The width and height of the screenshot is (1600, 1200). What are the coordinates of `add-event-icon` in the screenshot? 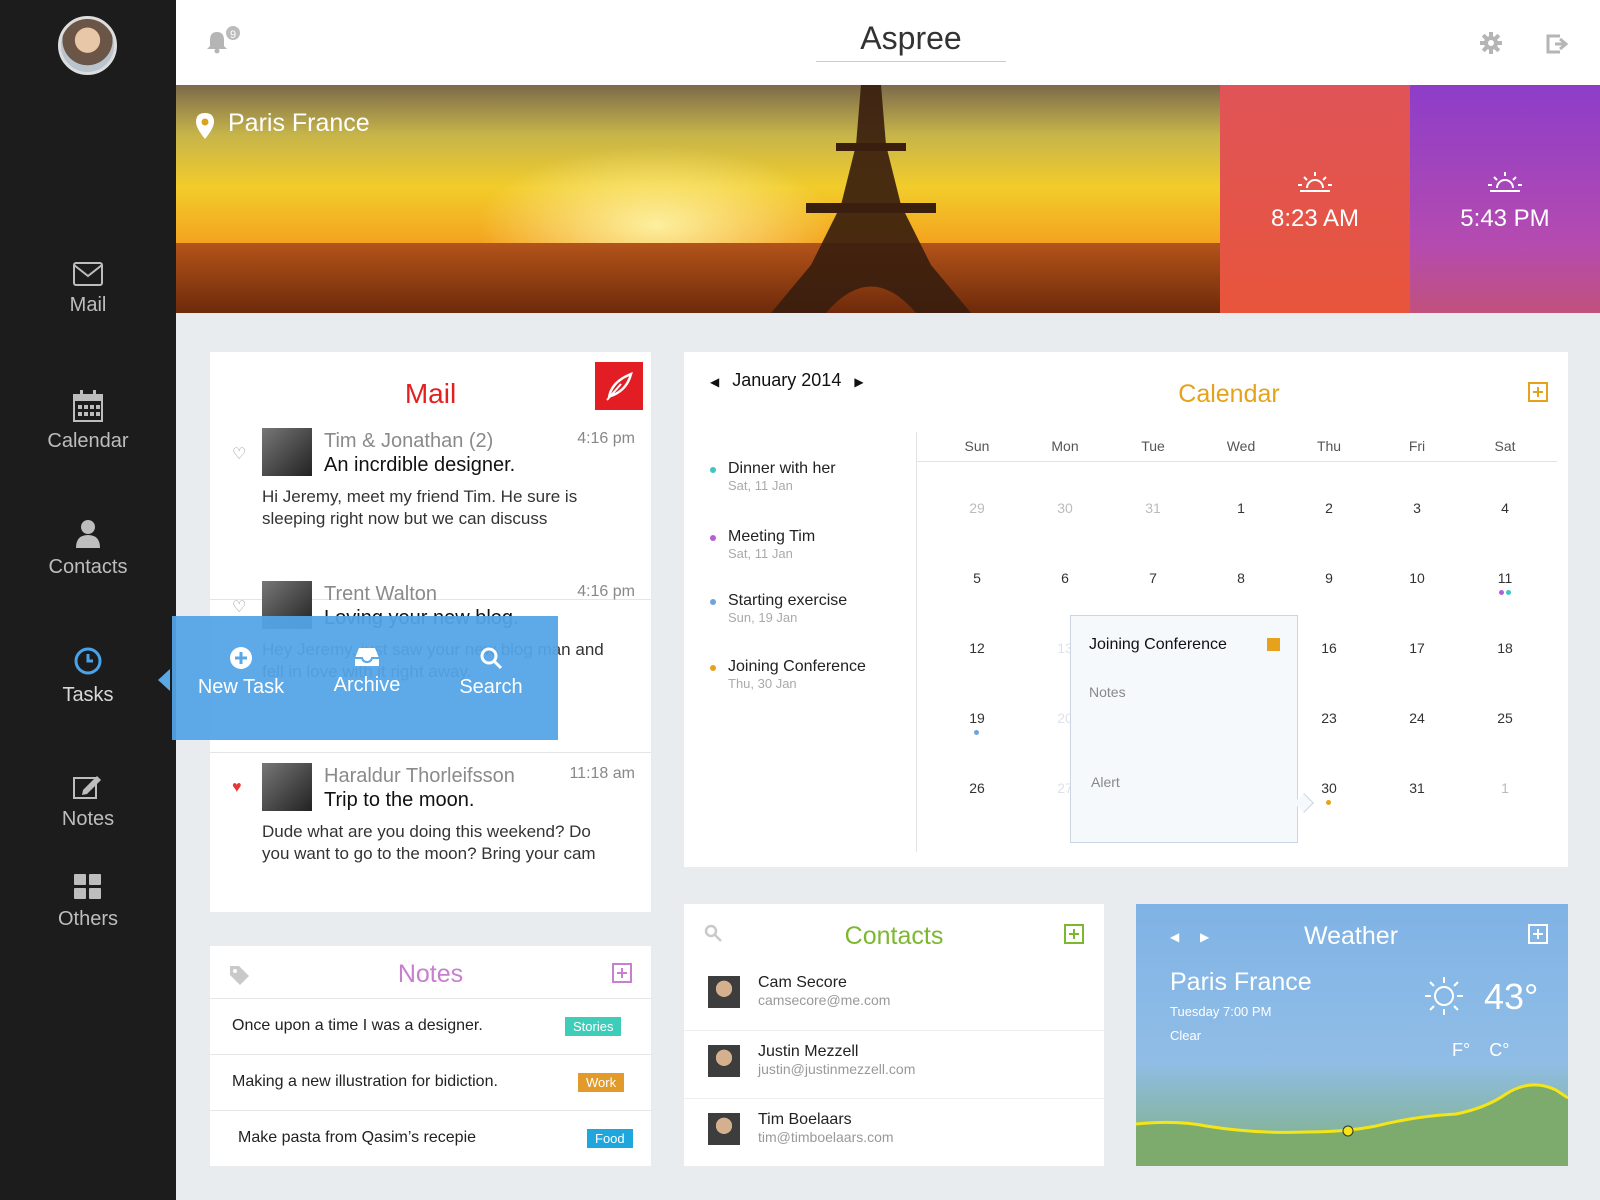 It's located at (1538, 392).